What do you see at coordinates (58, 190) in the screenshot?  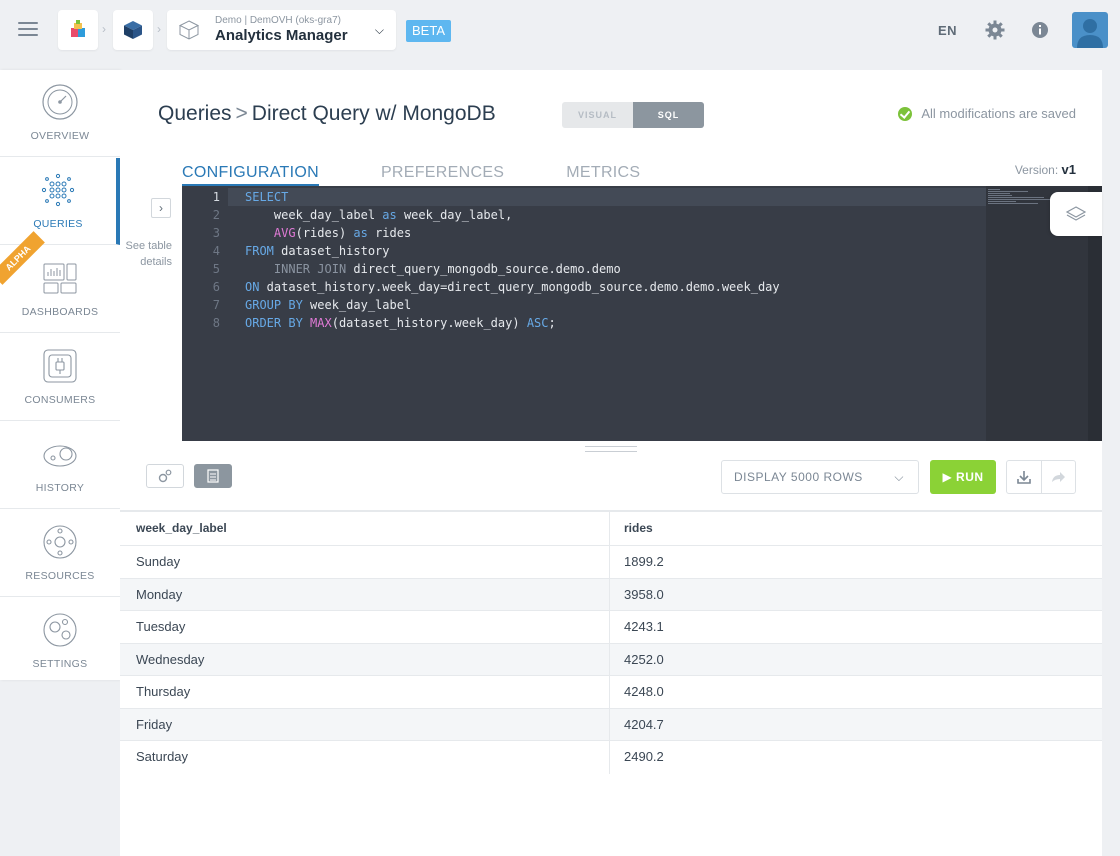 I see `chip-grid-icon` at bounding box center [58, 190].